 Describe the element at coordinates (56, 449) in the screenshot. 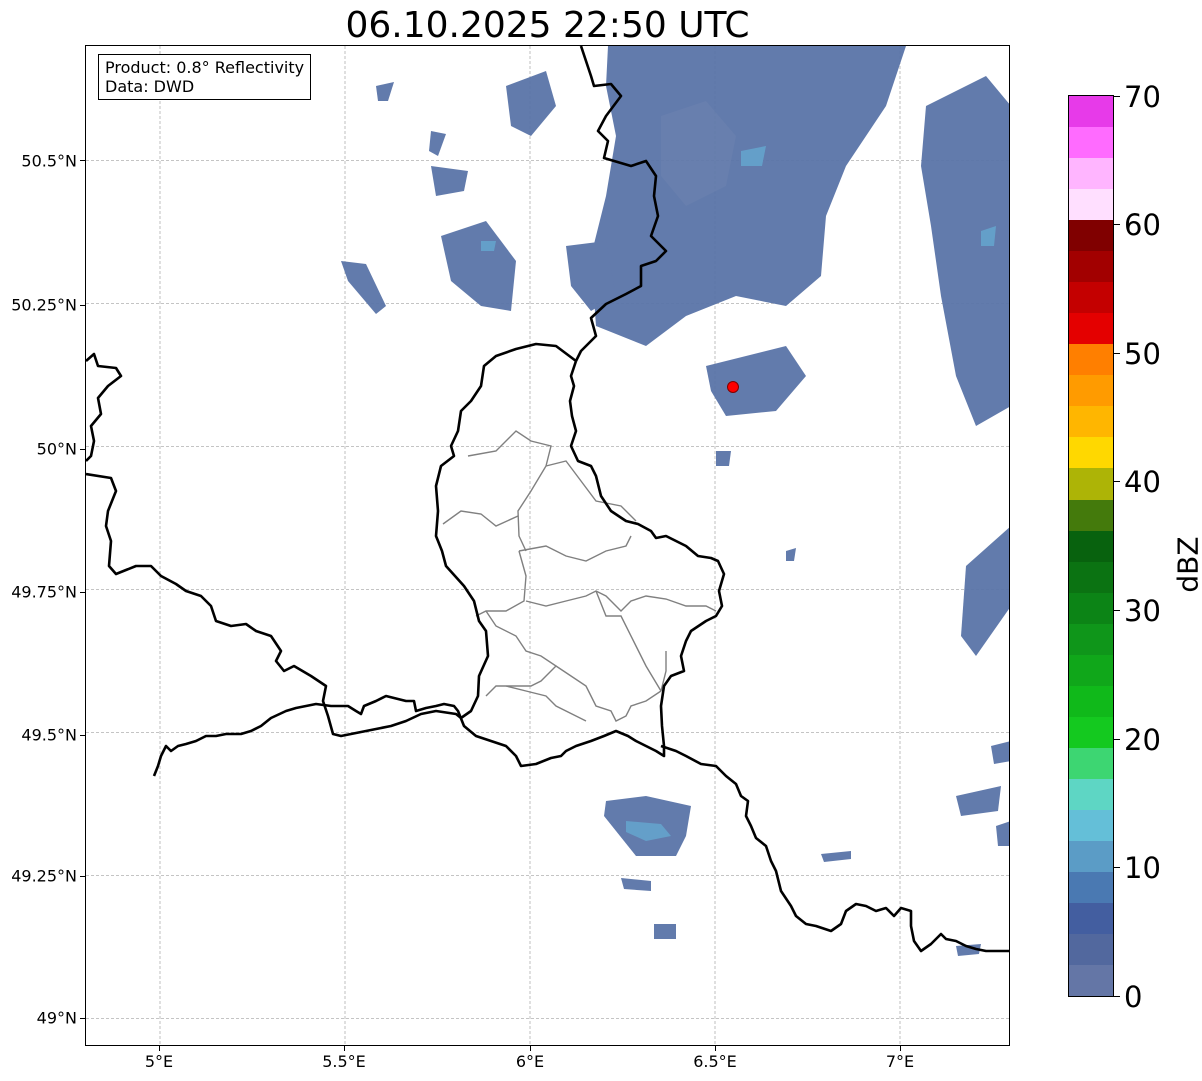

I see `y-tick-label: 50°N` at that location.